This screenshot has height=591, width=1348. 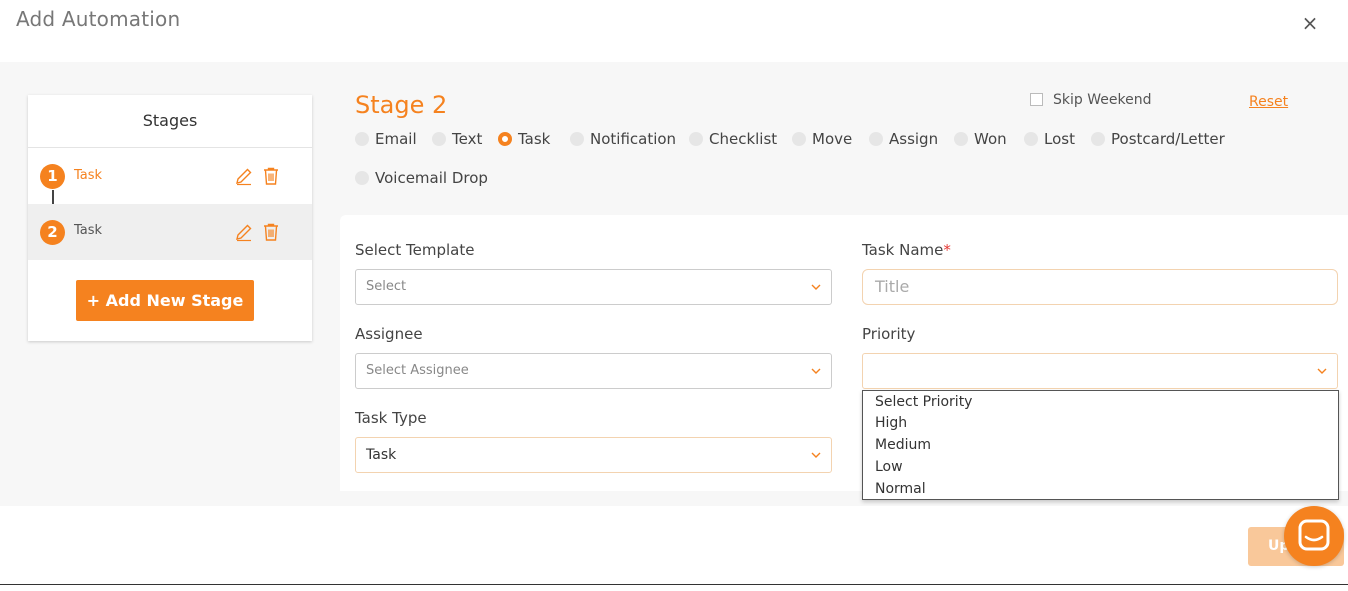 I want to click on radio-task: Task, so click(x=524, y=139).